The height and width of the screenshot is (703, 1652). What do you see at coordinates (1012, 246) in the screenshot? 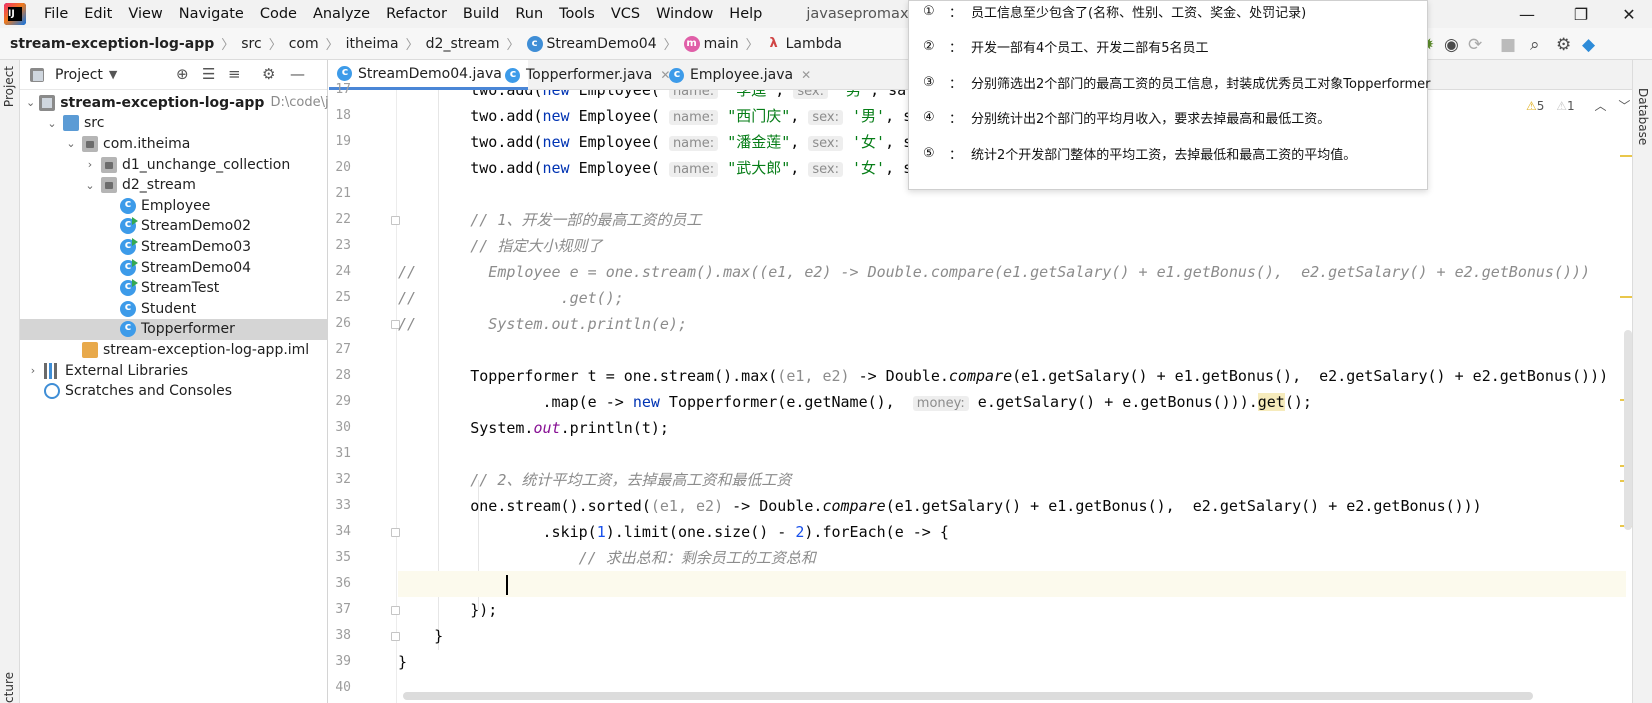
I see `code-line: // 指定大小规则了` at bounding box center [1012, 246].